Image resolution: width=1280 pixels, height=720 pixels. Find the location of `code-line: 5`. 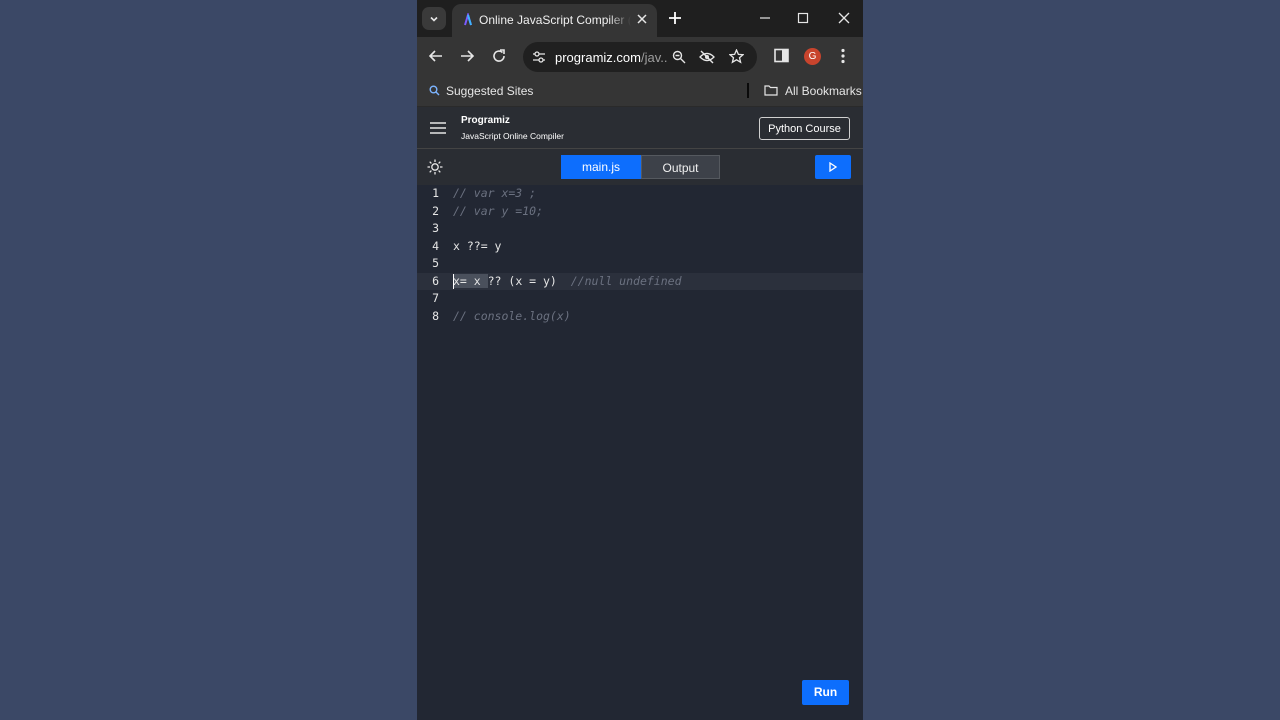

code-line: 5 is located at coordinates (640, 264).